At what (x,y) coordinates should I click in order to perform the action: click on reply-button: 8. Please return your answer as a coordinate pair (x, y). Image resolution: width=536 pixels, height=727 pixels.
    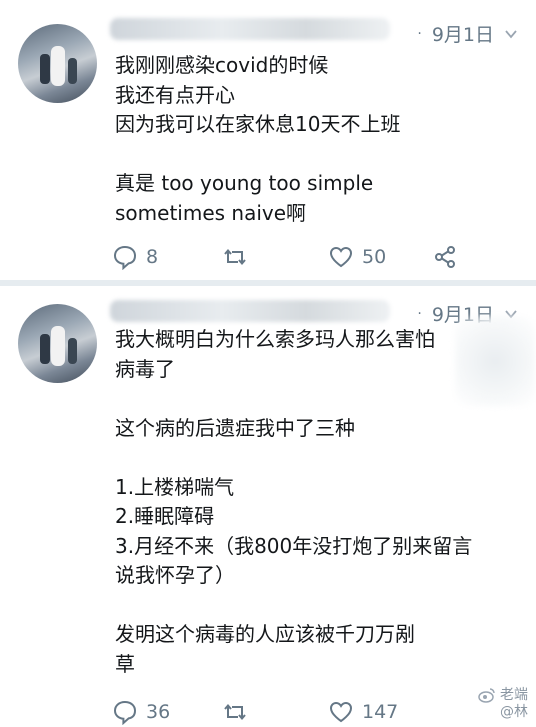
    Looking at the image, I should click on (167, 257).